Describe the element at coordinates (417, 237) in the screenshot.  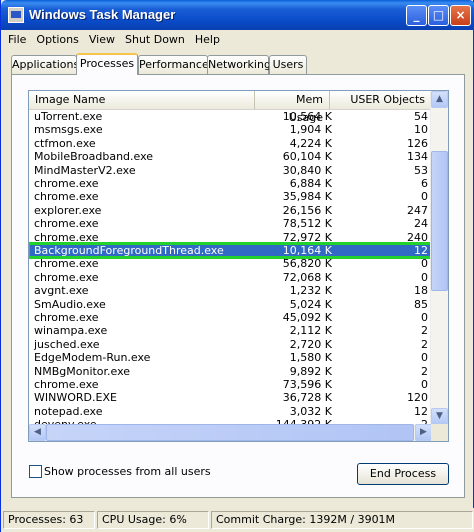
I see `process-user-objects: 240` at that location.